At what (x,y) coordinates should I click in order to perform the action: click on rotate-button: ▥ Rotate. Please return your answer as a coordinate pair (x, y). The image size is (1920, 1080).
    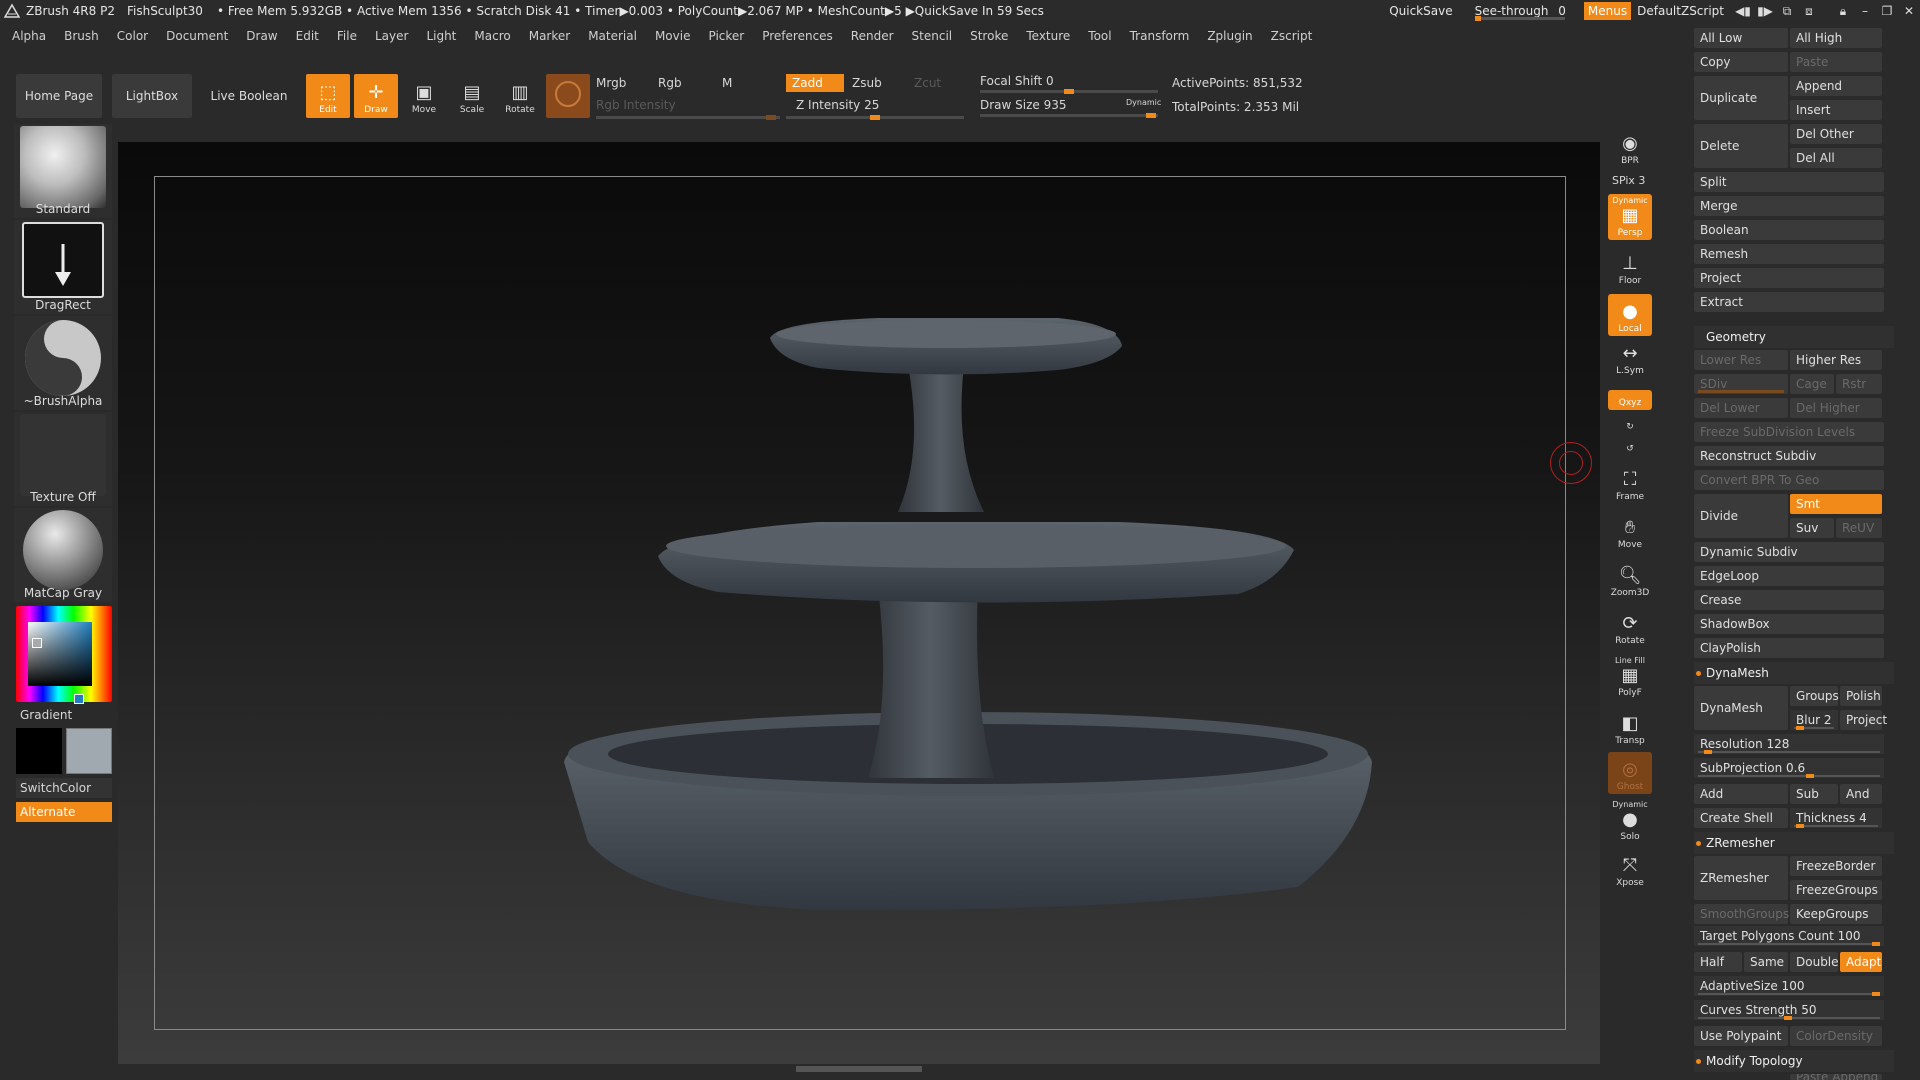
    Looking at the image, I should click on (520, 96).